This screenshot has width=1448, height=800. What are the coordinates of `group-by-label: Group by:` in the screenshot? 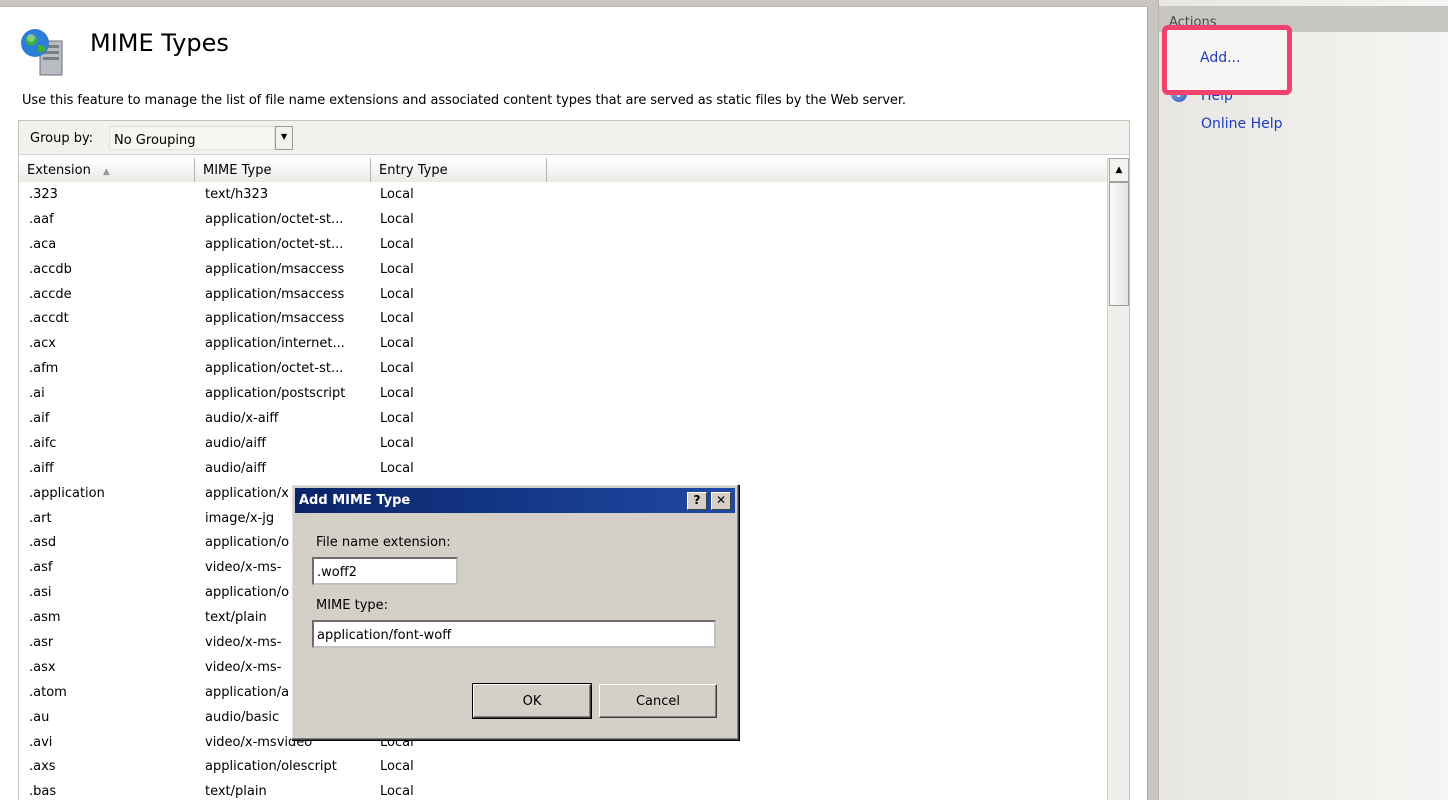 It's located at (62, 138).